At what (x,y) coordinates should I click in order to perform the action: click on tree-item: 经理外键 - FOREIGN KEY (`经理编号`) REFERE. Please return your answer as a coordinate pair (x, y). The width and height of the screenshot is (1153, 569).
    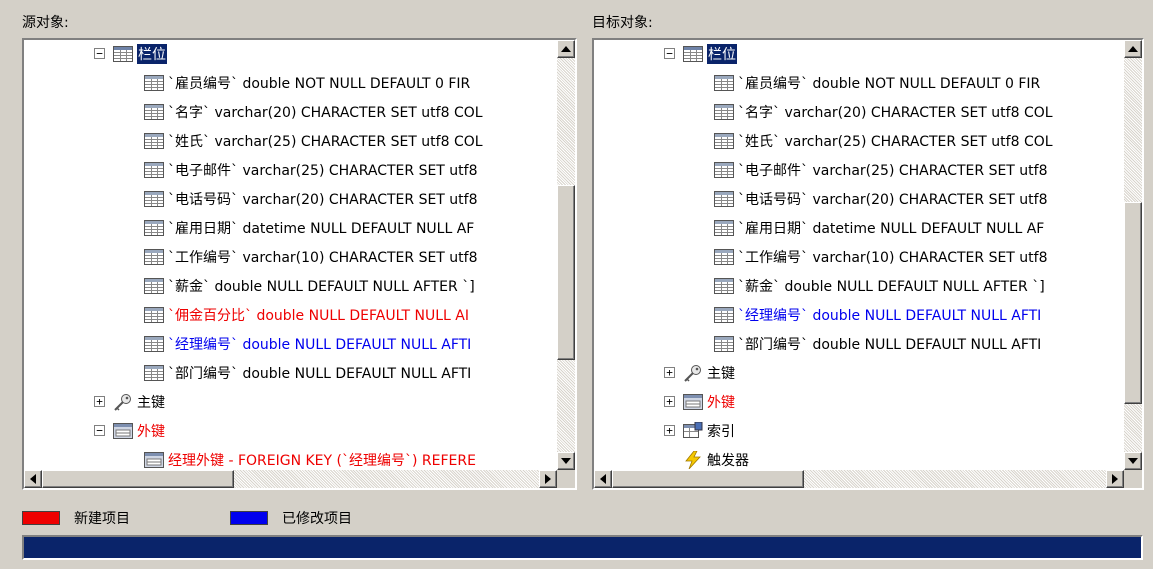
    Looking at the image, I should click on (289, 457).